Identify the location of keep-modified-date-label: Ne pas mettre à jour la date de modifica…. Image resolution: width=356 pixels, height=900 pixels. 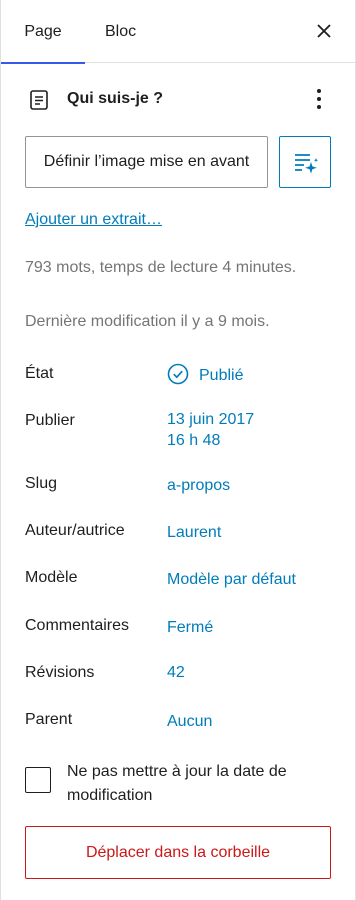
(202, 784).